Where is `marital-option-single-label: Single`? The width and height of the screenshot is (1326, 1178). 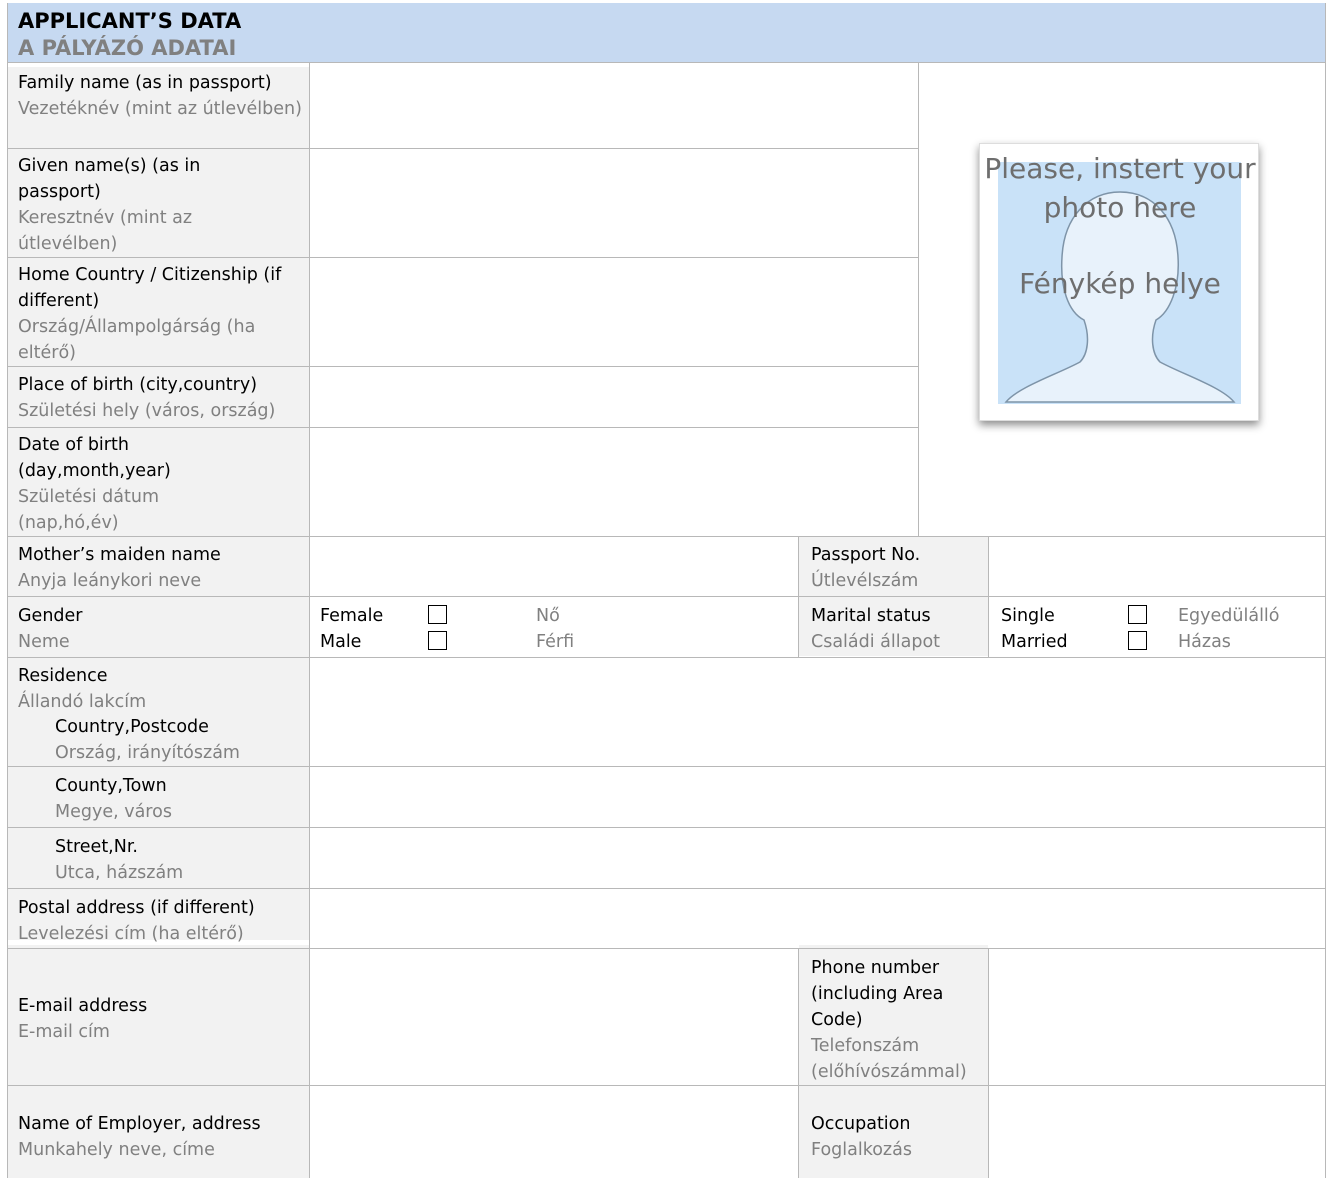 marital-option-single-label: Single is located at coordinates (1028, 616).